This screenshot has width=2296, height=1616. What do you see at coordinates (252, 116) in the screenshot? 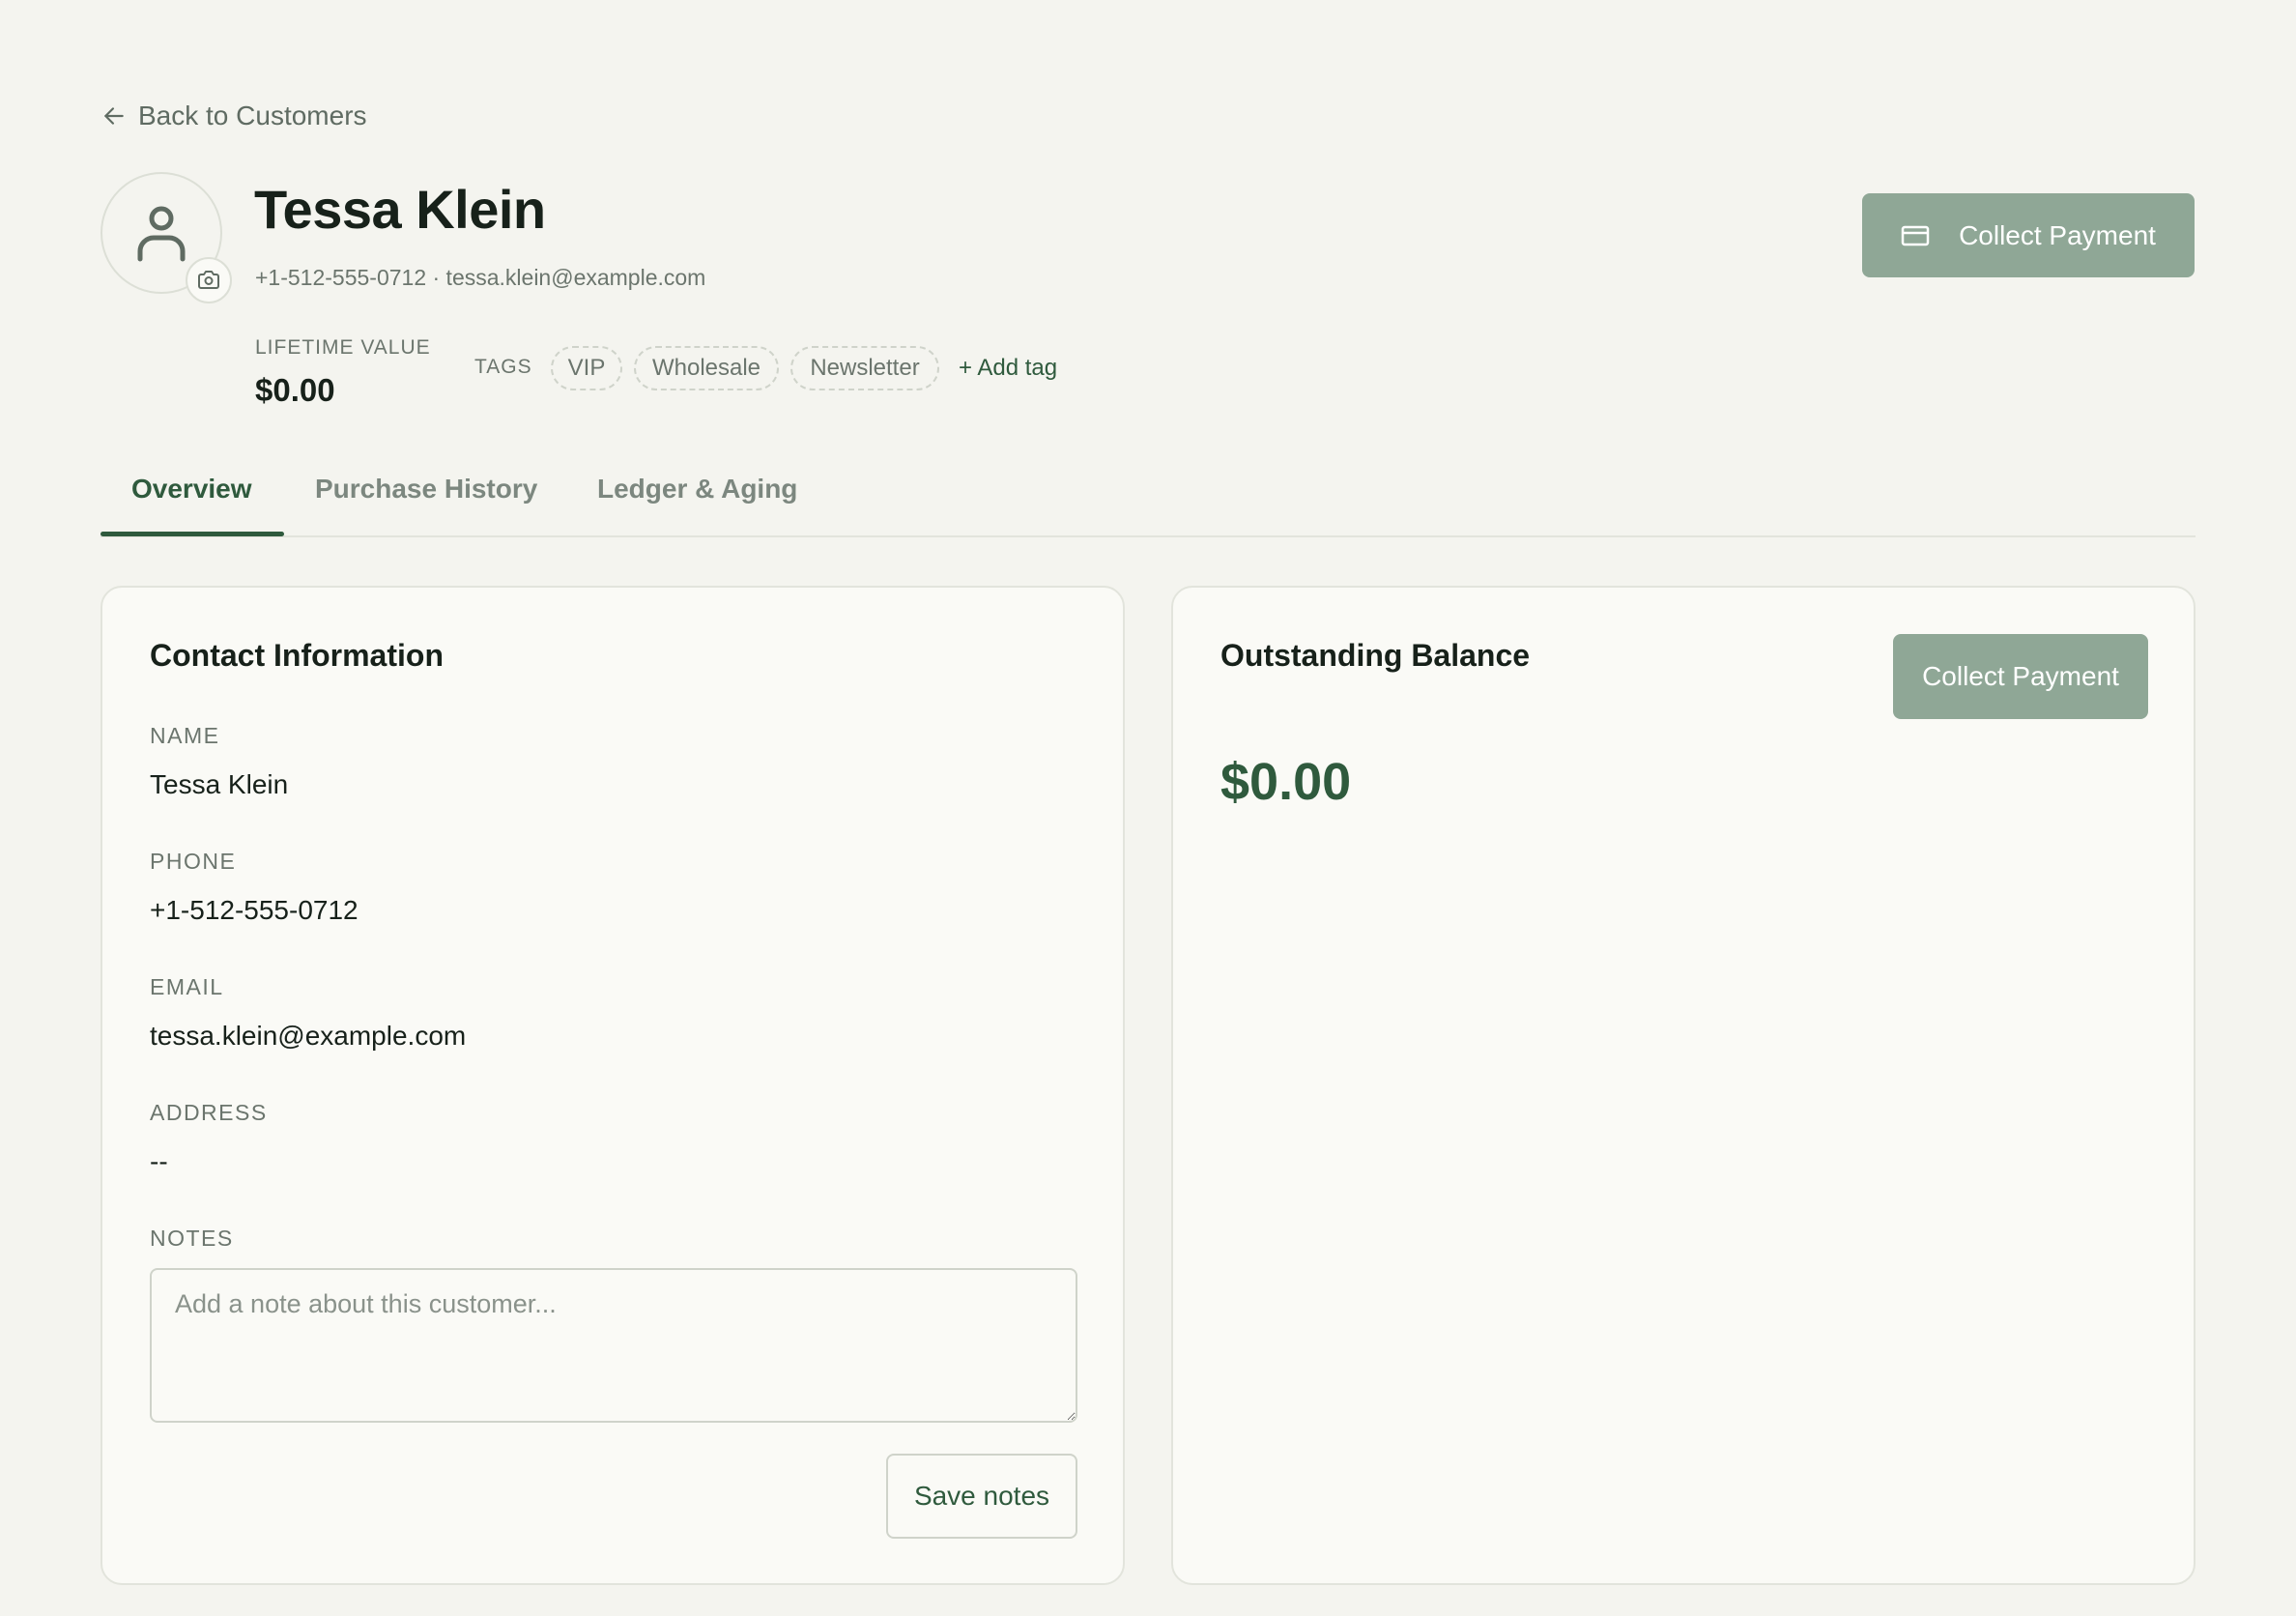
I see `back-link-label: Back to Customers` at bounding box center [252, 116].